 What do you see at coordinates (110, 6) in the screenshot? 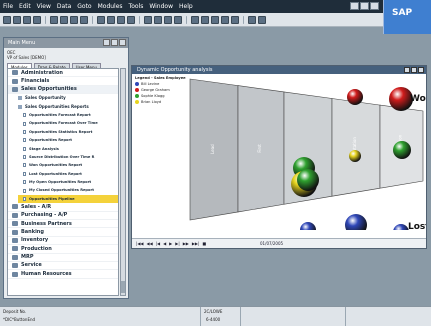
I see `menu-modules: Modules` at bounding box center [110, 6].